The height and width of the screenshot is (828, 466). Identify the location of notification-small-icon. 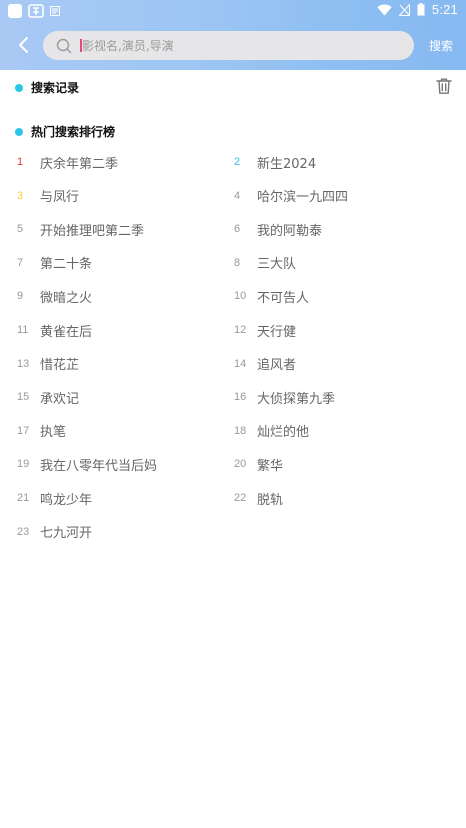
(55, 11).